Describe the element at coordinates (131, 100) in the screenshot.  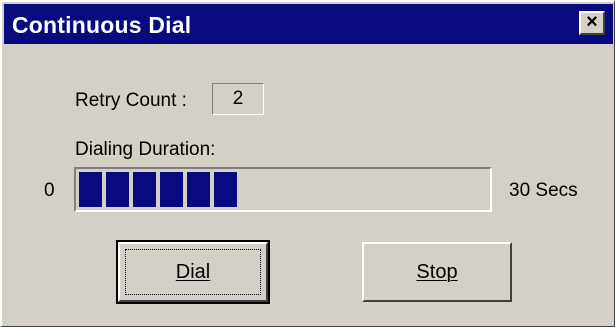
I see `retry-count-label: Retry Count :` at that location.